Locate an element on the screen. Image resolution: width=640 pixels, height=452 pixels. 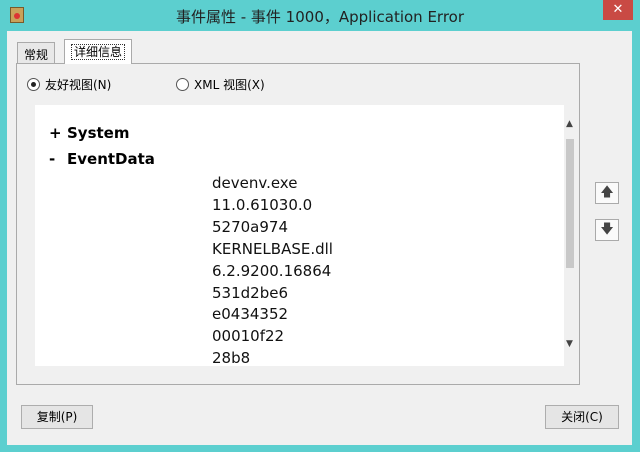
eventdata-value: 531d2be6 is located at coordinates (250, 292).